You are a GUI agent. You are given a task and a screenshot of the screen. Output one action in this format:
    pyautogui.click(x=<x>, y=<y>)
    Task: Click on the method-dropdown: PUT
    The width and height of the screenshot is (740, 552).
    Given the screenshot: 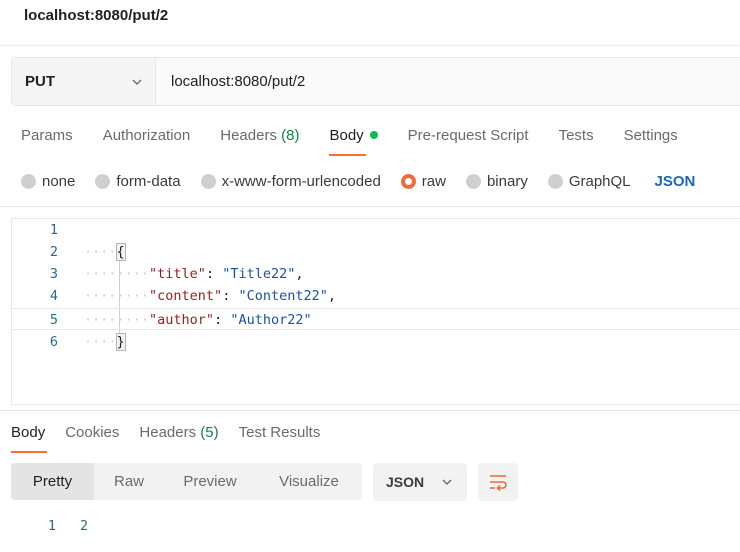 What is the action you would take?
    pyautogui.click(x=84, y=81)
    